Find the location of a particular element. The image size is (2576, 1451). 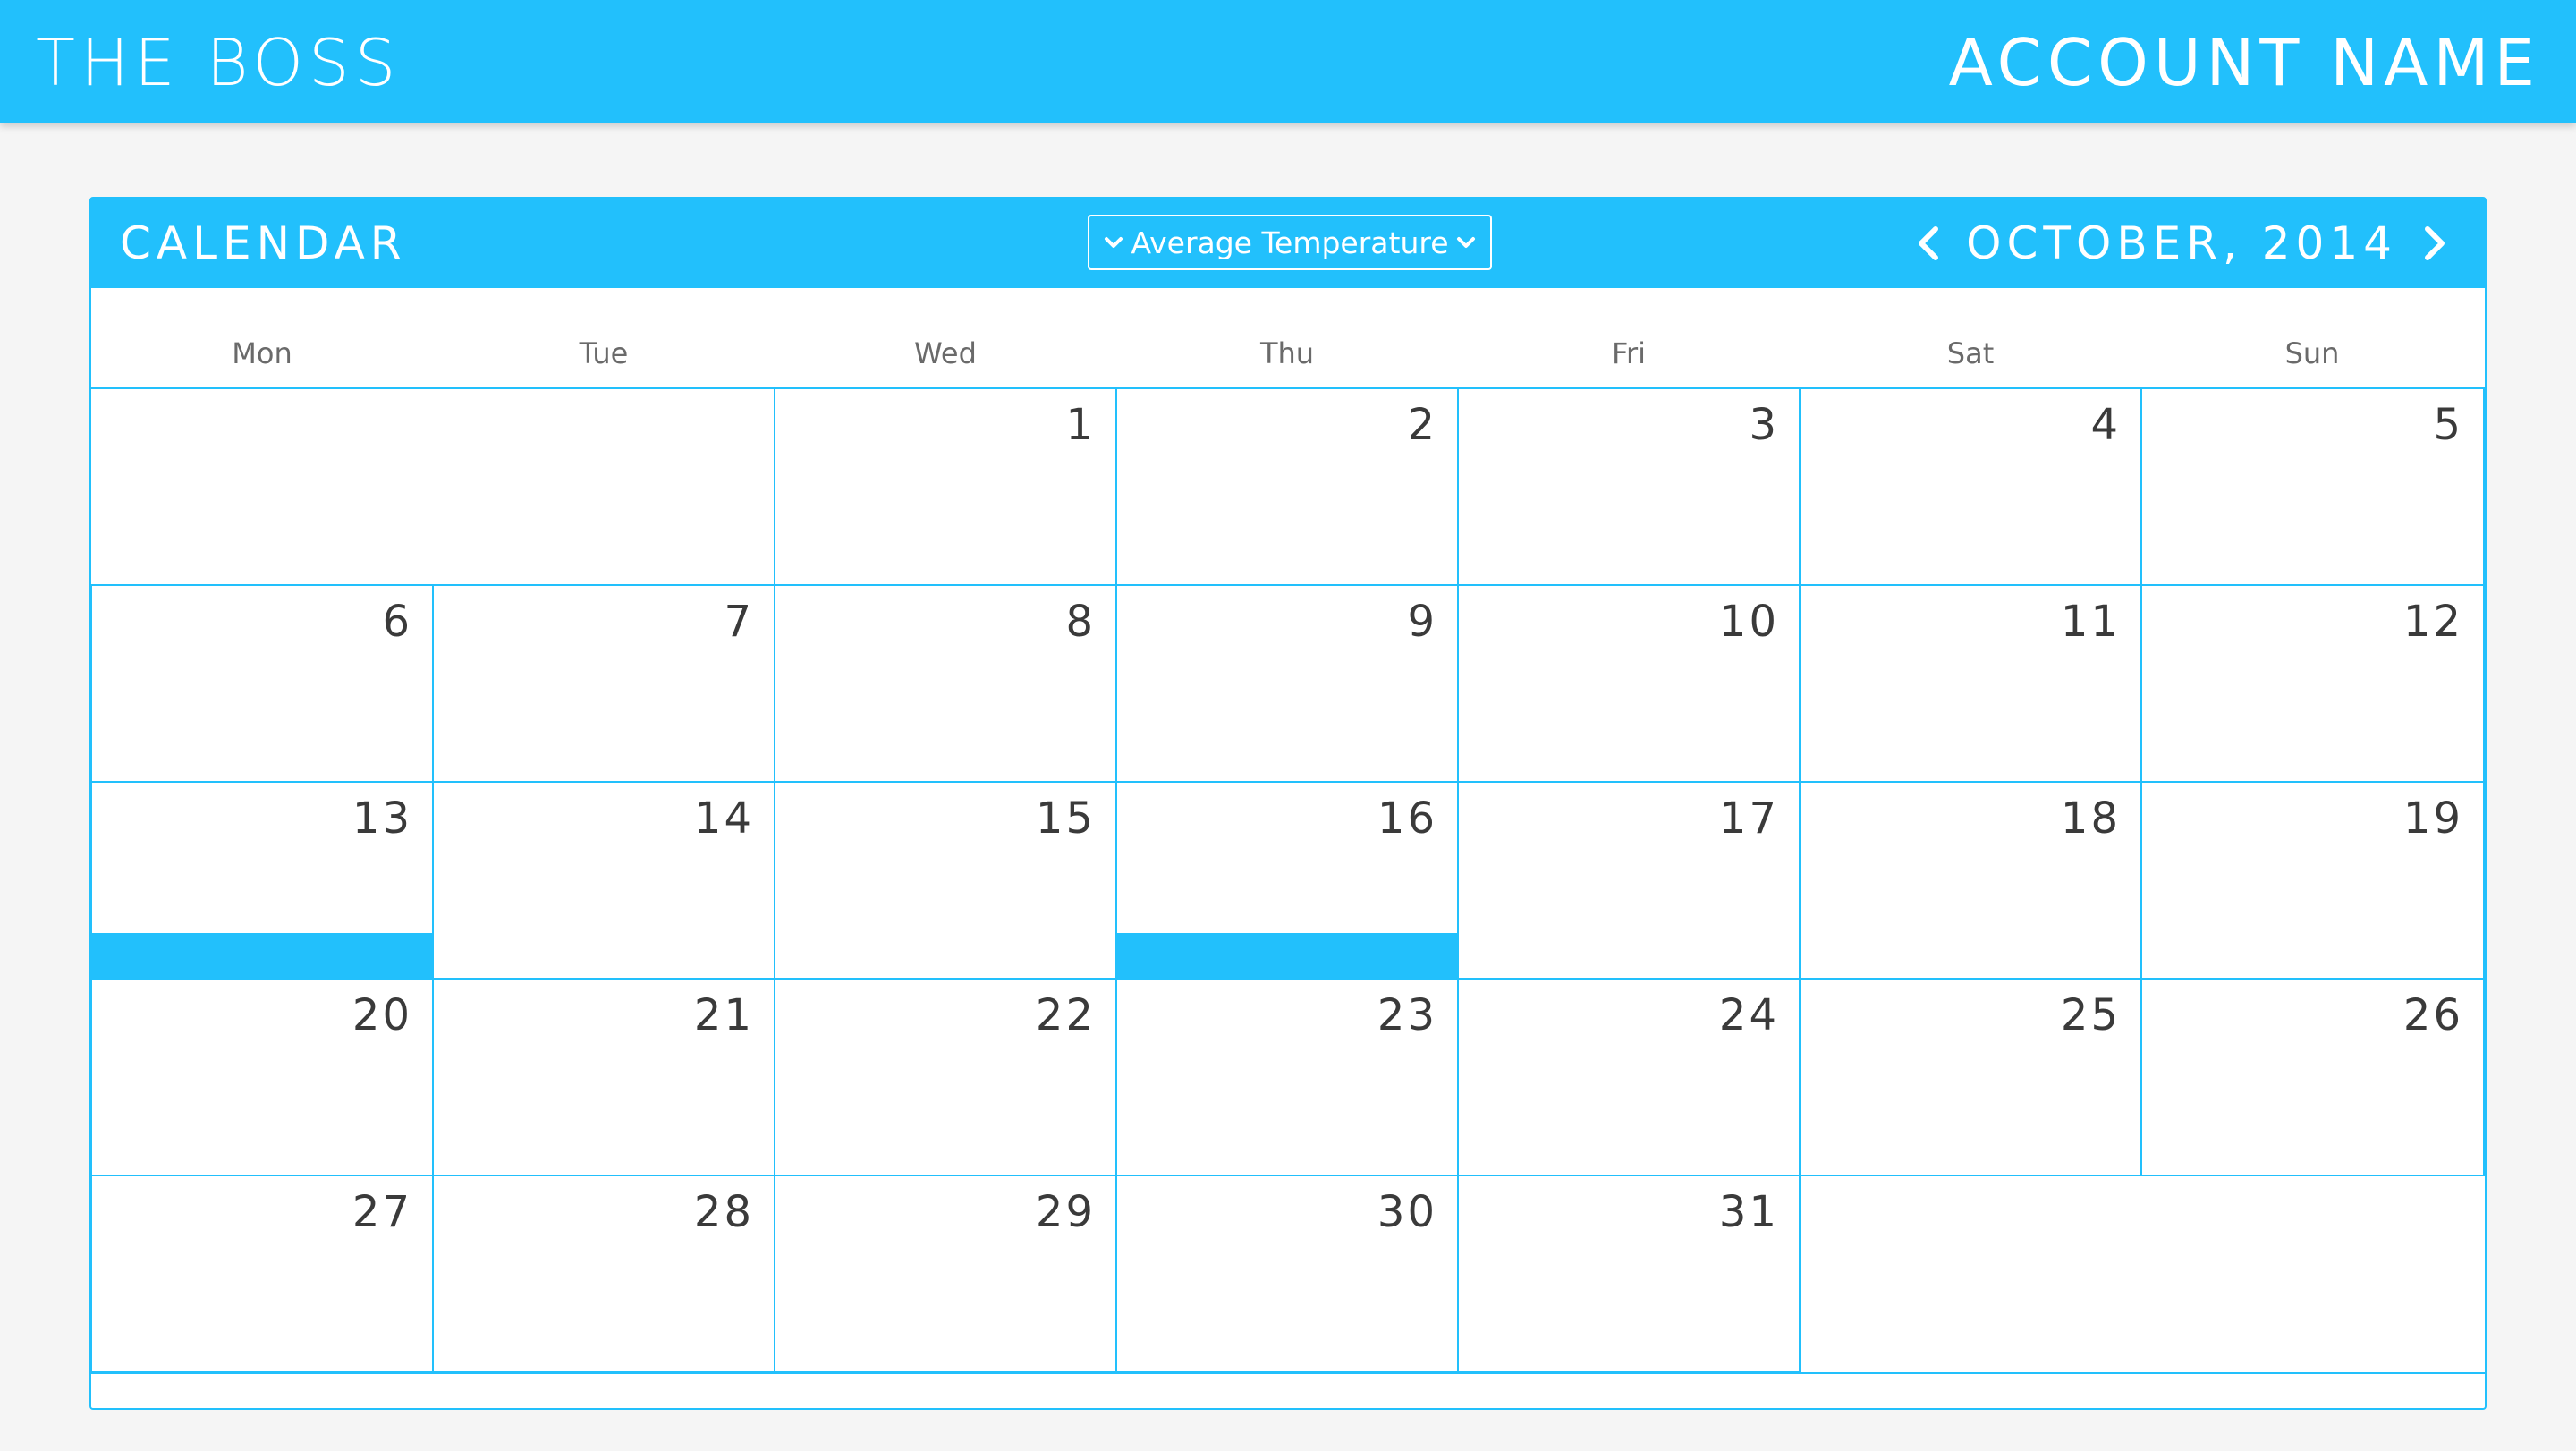

day-number: 31 is located at coordinates (1748, 1212).